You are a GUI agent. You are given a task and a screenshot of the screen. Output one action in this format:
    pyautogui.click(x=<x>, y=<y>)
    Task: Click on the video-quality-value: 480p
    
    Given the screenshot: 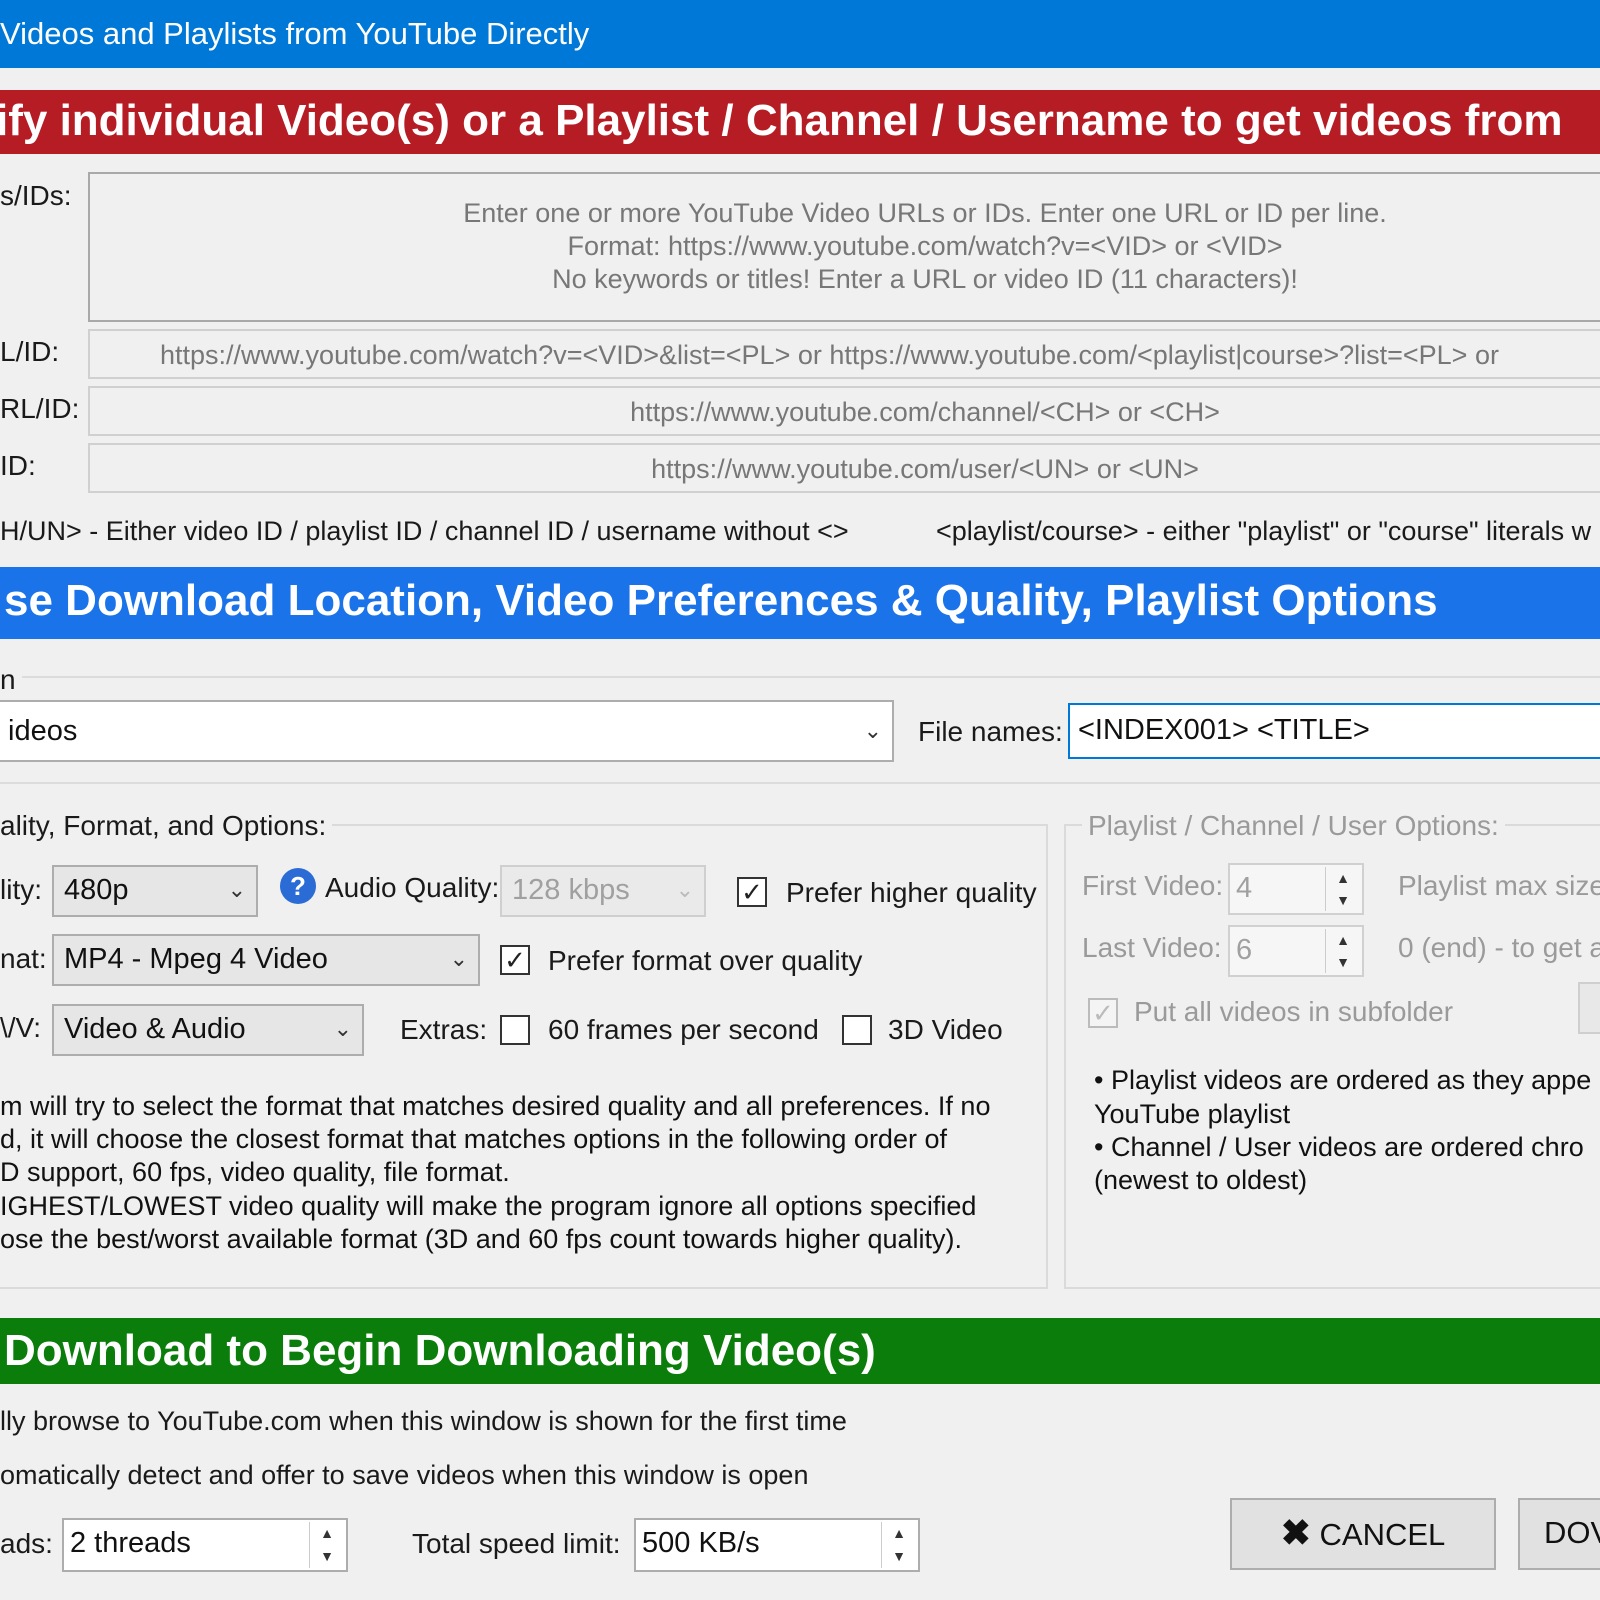 What is the action you would take?
    pyautogui.click(x=96, y=890)
    